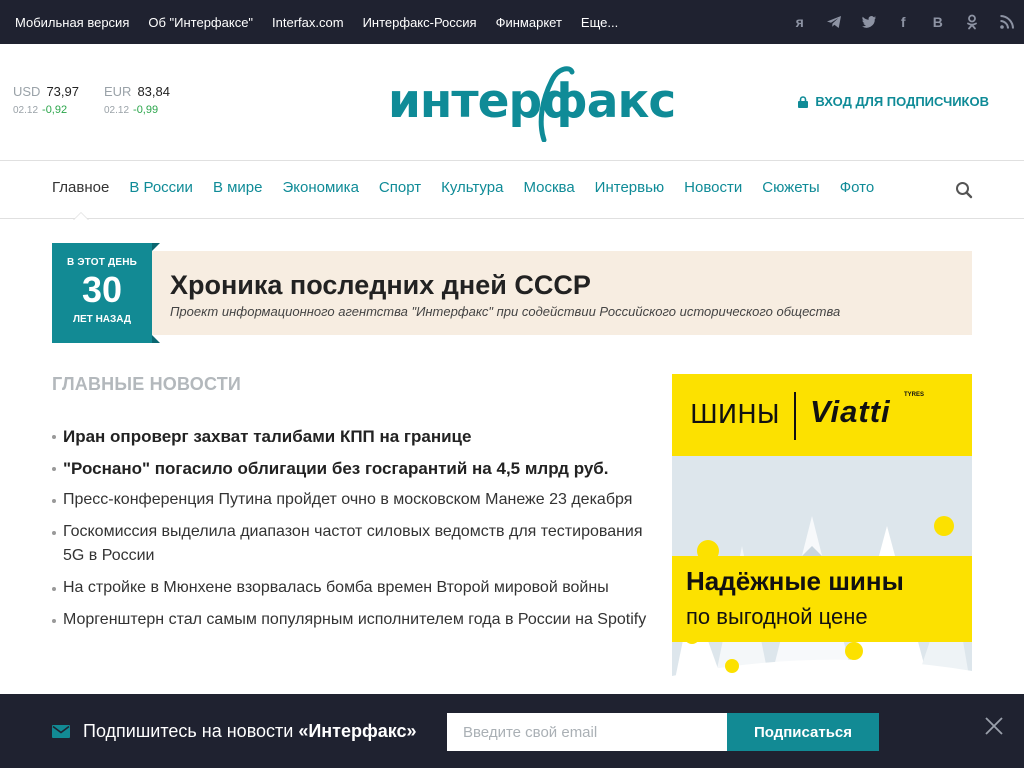 The width and height of the screenshot is (1024, 768). Describe the element at coordinates (321, 190) in the screenshot. I see `nav-item-economy: Экономика` at that location.